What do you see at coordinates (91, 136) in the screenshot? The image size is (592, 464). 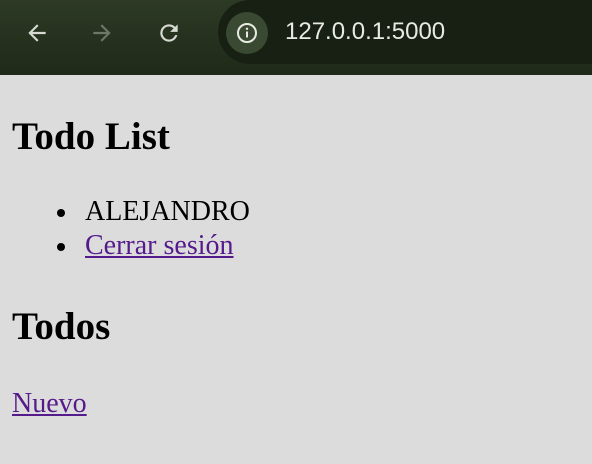 I see `page-title: Todo List` at bounding box center [91, 136].